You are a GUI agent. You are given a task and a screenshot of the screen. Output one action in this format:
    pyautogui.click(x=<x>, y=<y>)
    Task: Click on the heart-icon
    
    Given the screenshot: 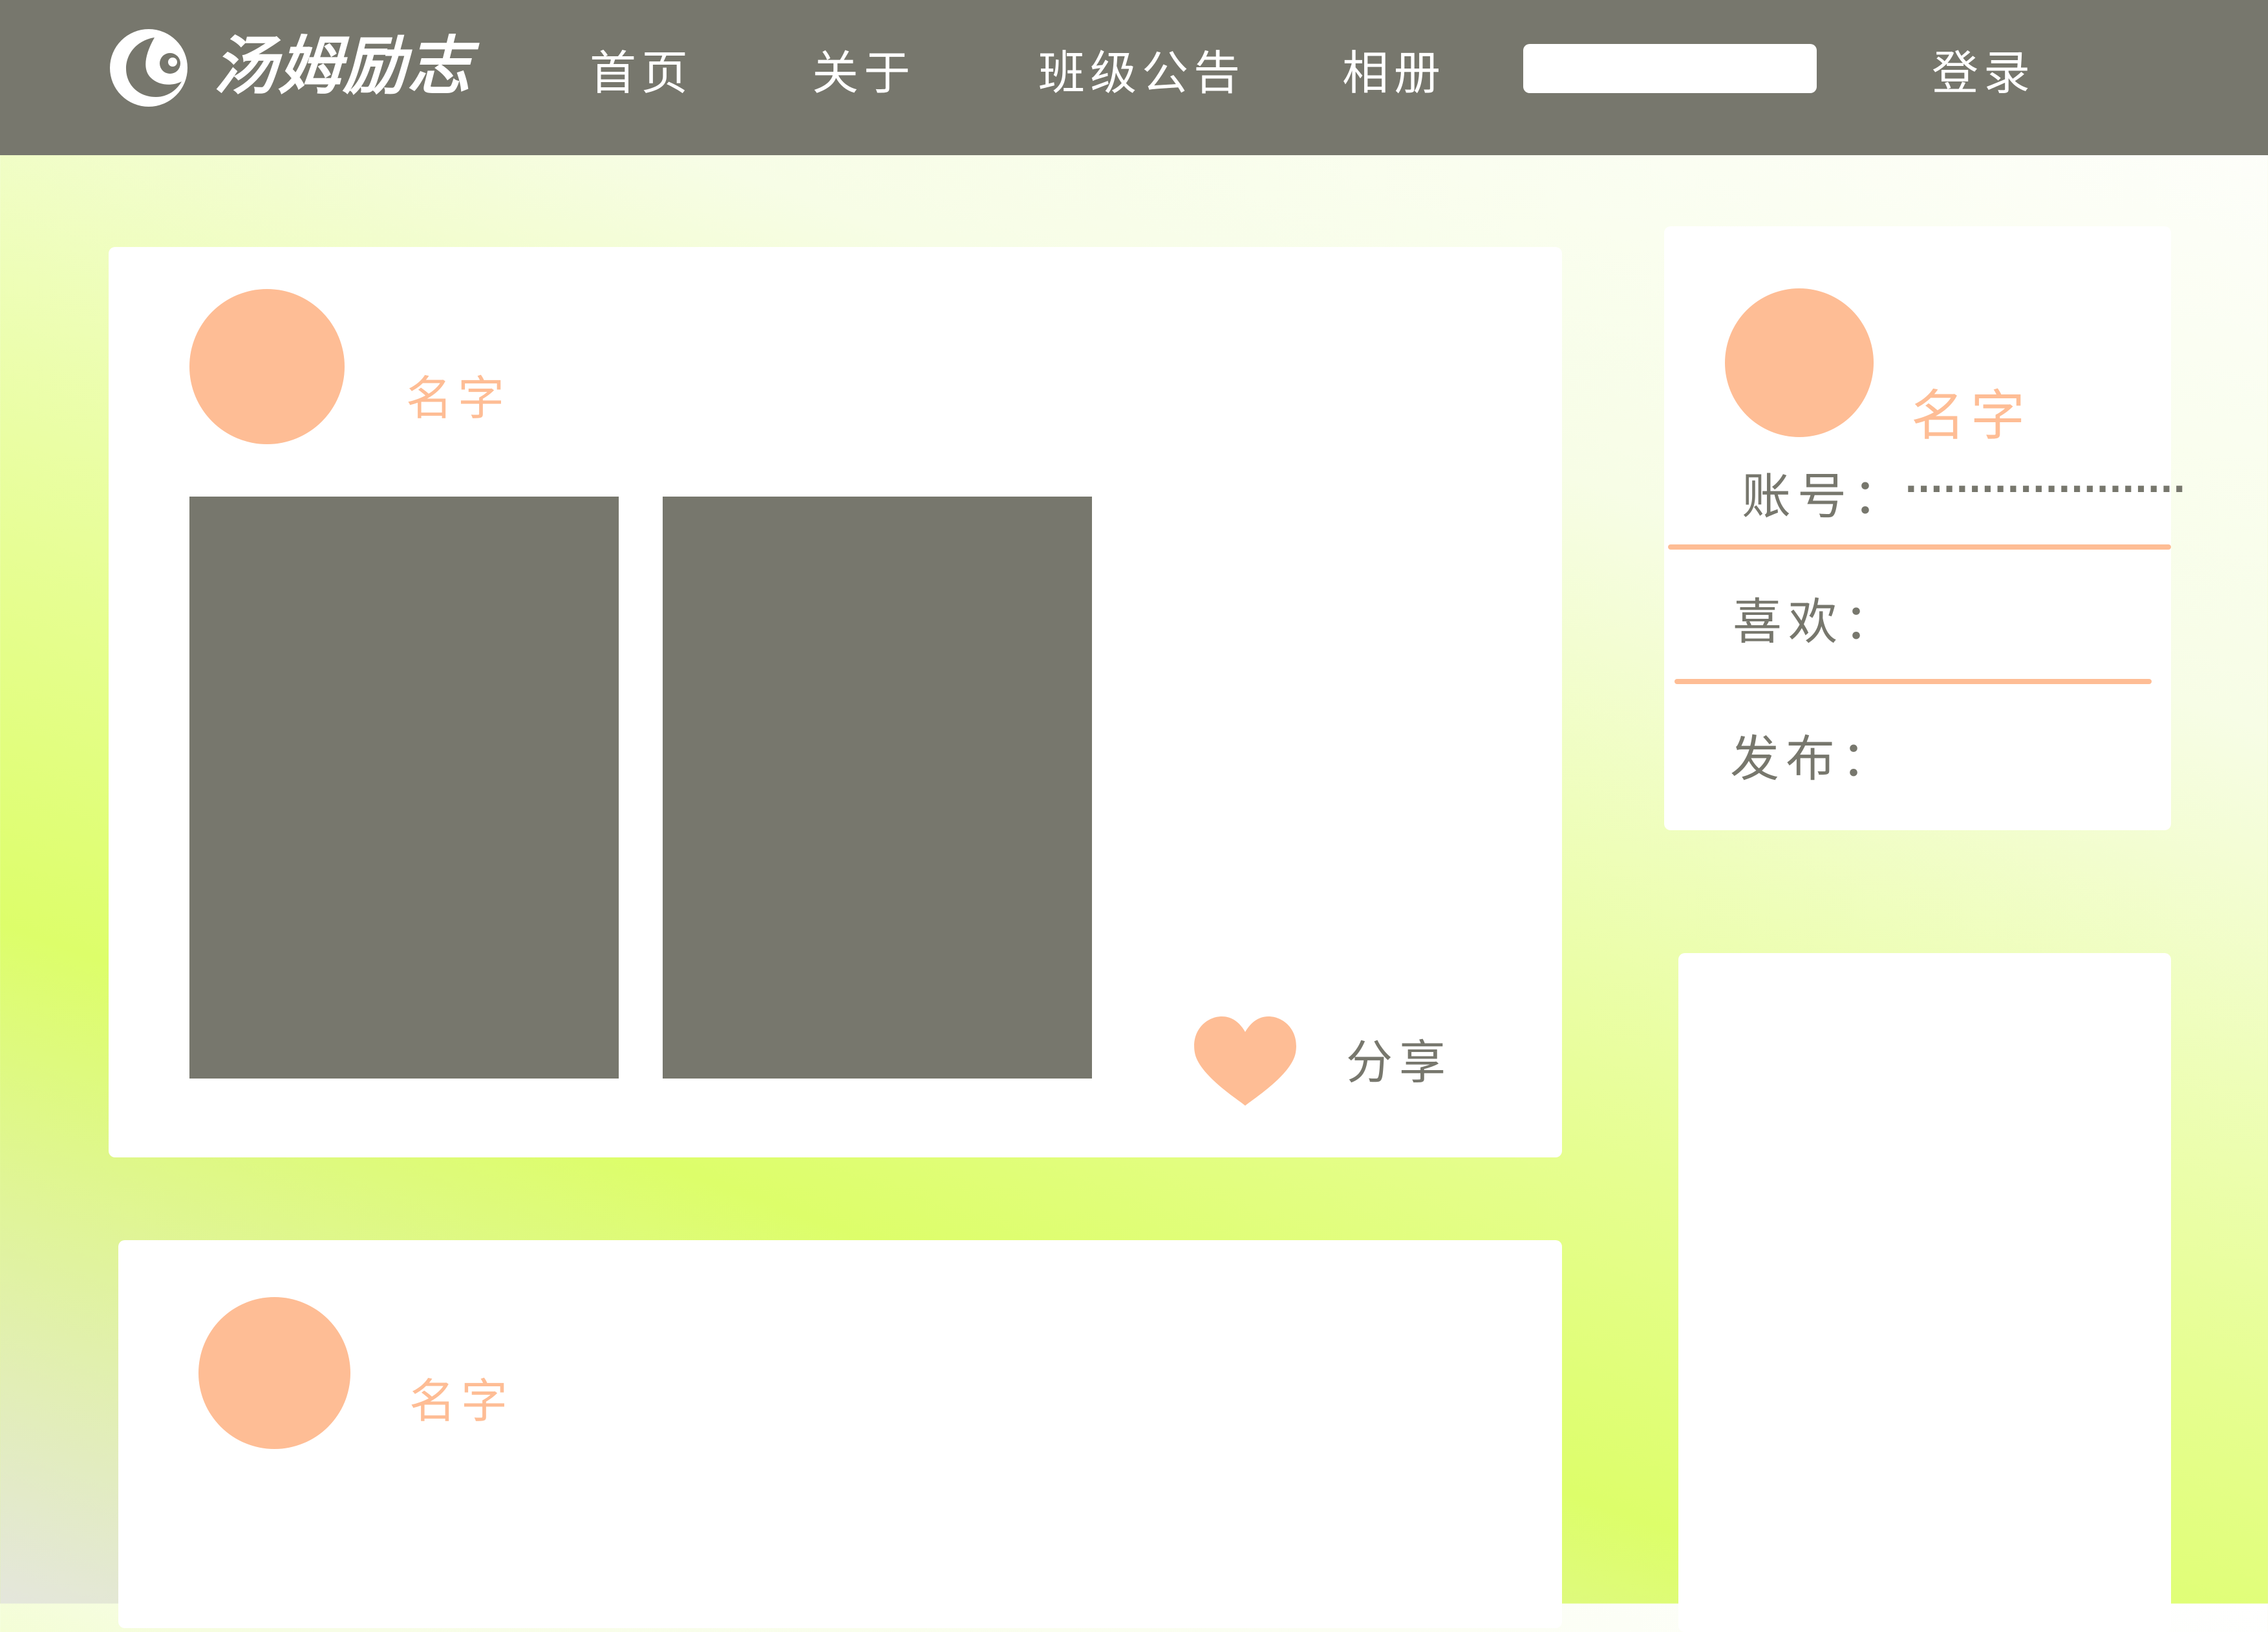 What is the action you would take?
    pyautogui.click(x=1245, y=1061)
    